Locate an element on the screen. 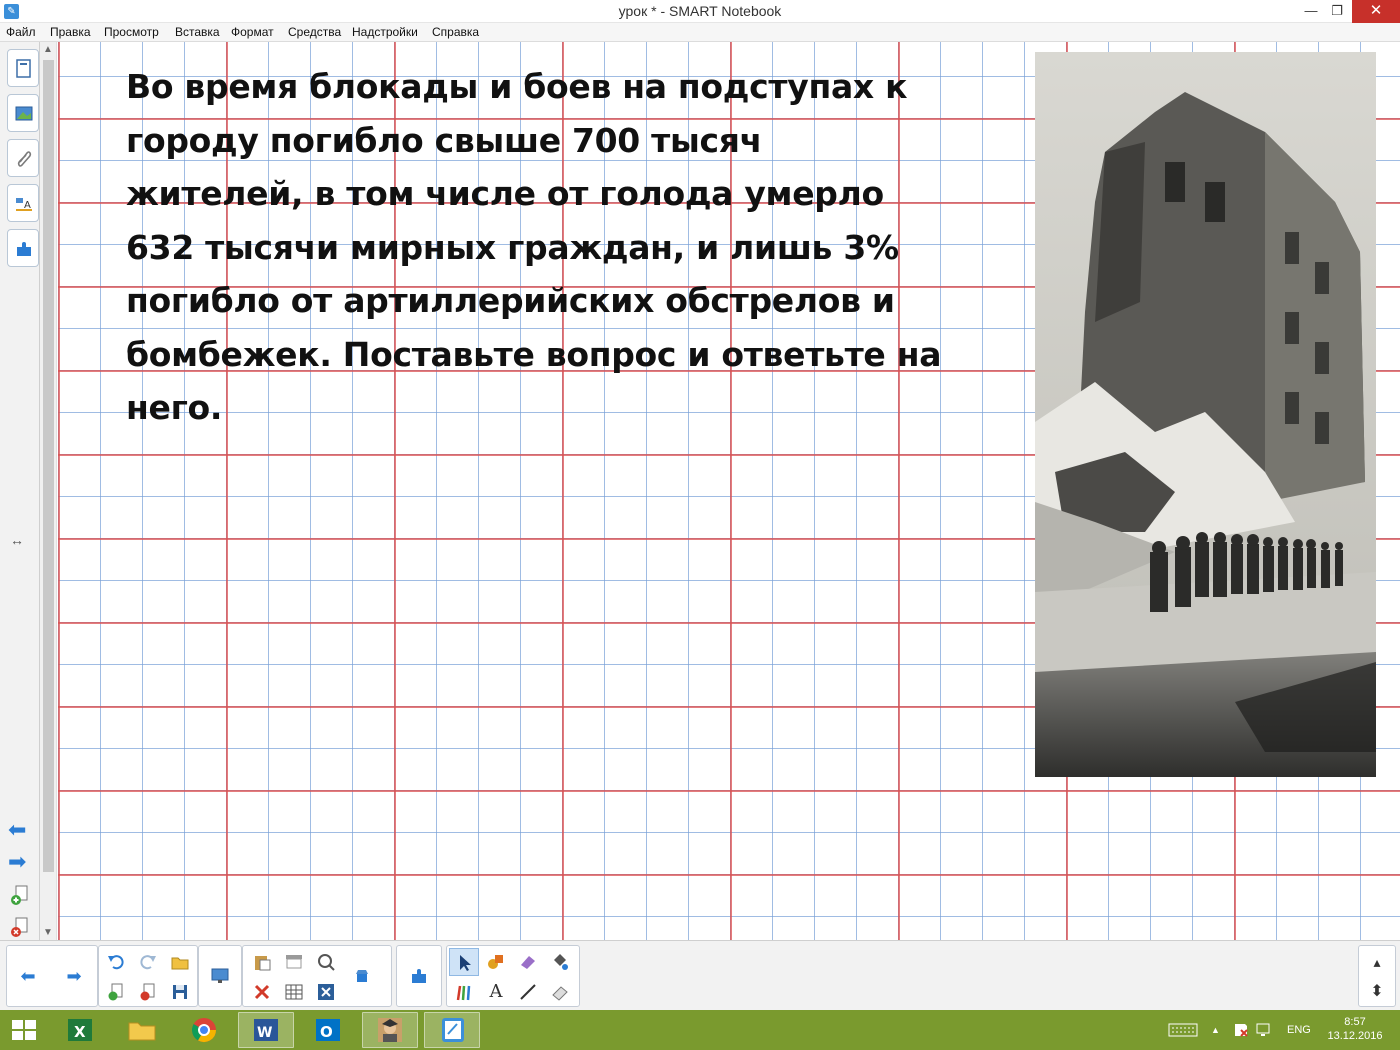 This screenshot has height=1050, width=1400. edit-group is located at coordinates (148, 976).